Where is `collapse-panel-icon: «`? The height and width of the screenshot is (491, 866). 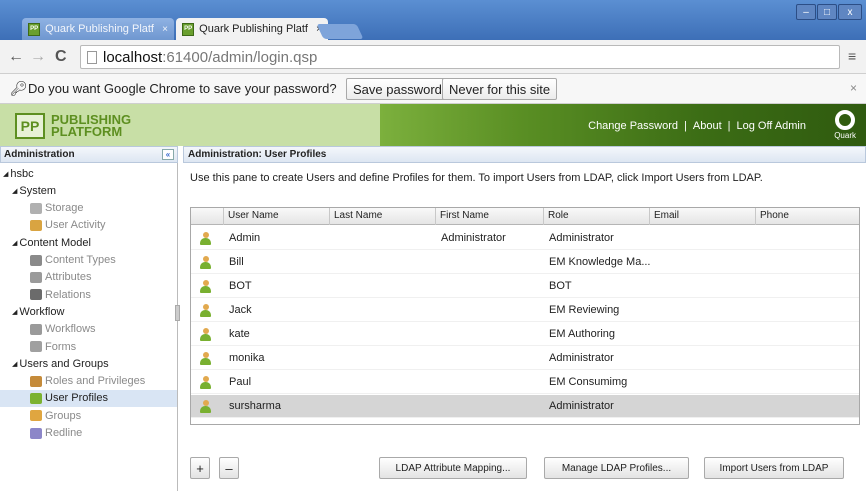 collapse-panel-icon: « is located at coordinates (168, 154).